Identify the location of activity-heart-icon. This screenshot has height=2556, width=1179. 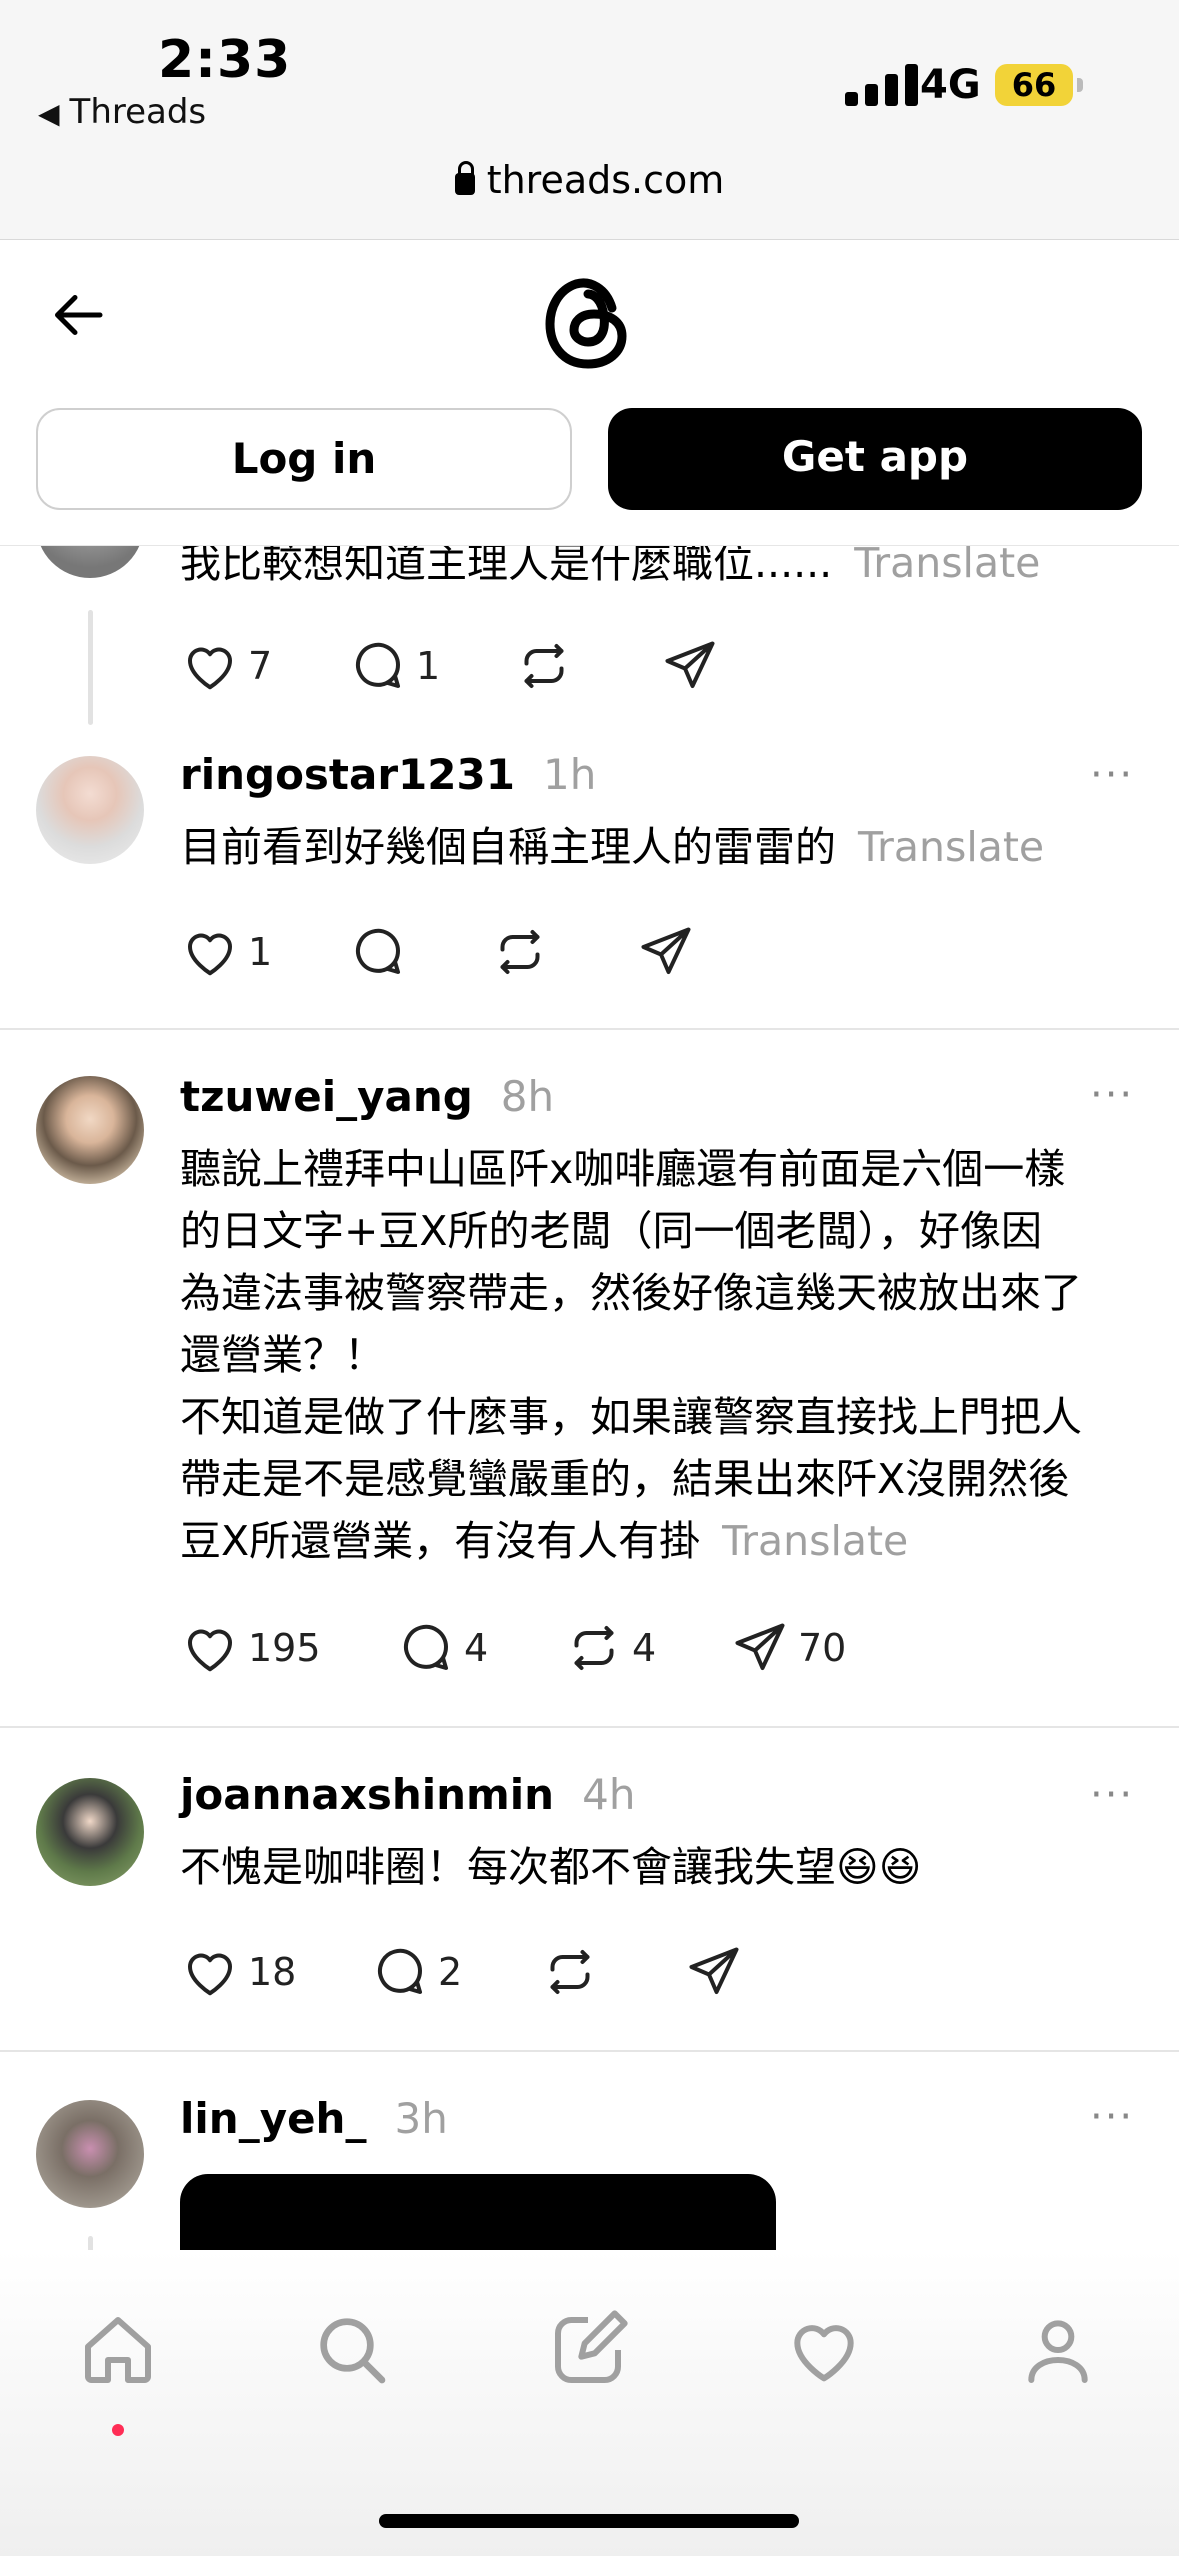
(824, 2350).